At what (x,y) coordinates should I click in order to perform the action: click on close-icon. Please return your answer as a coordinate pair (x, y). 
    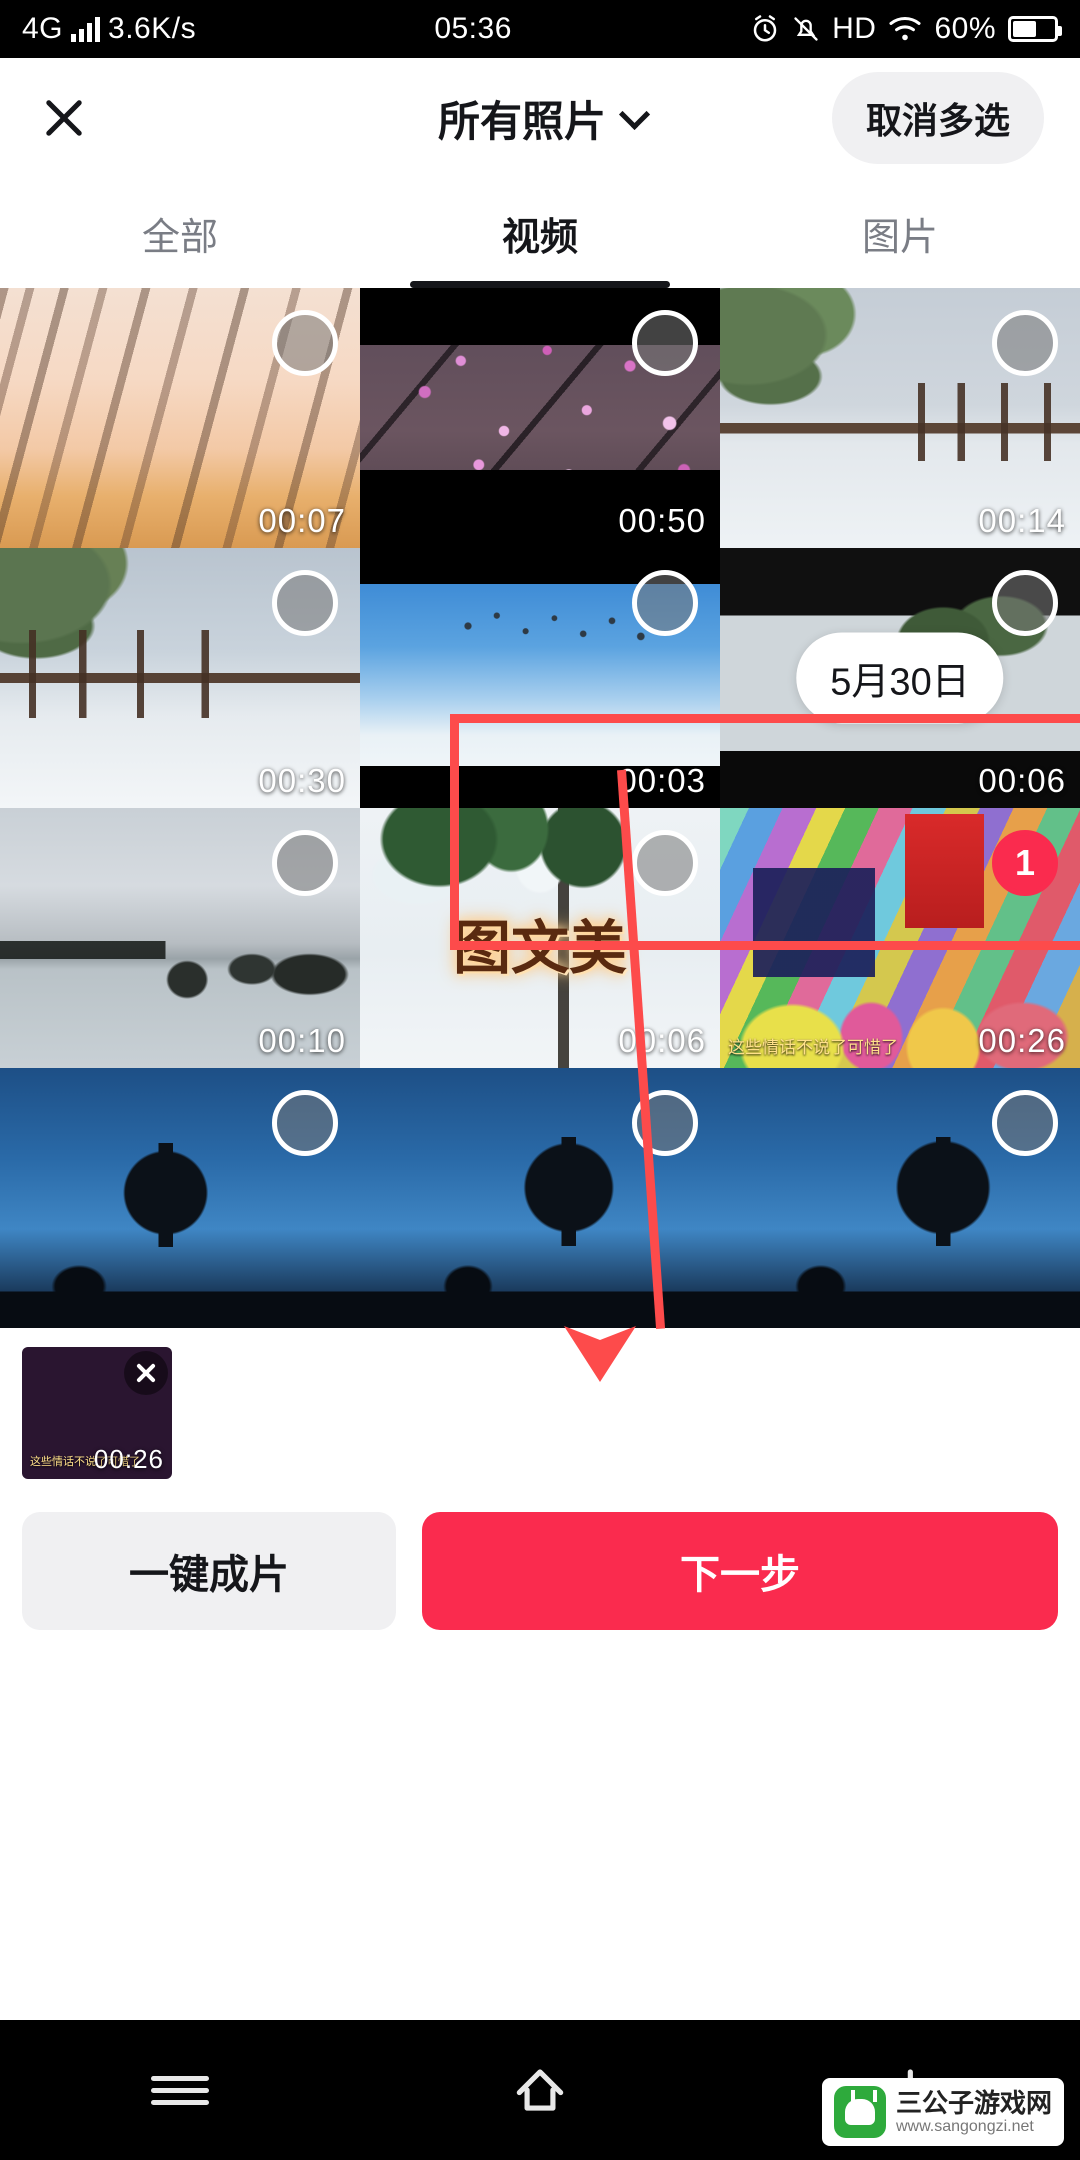
    Looking at the image, I should click on (64, 118).